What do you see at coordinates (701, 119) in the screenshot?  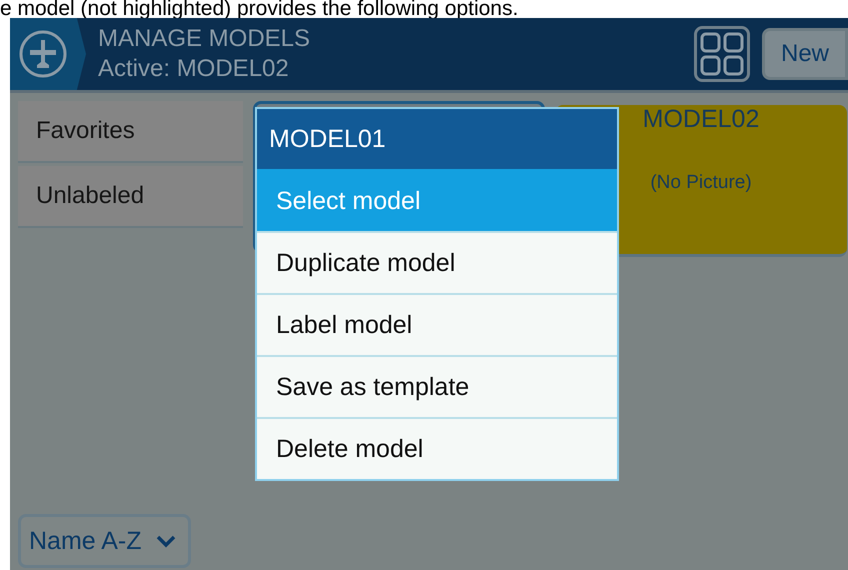 I see `model-name: MODEL02` at bounding box center [701, 119].